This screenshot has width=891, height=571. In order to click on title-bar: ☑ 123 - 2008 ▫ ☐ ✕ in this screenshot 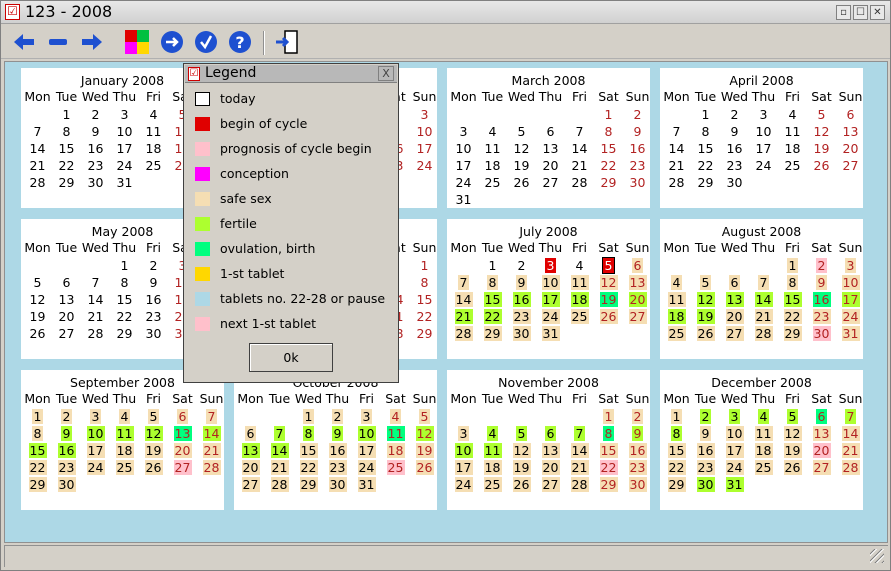, I will do `click(445, 12)`.